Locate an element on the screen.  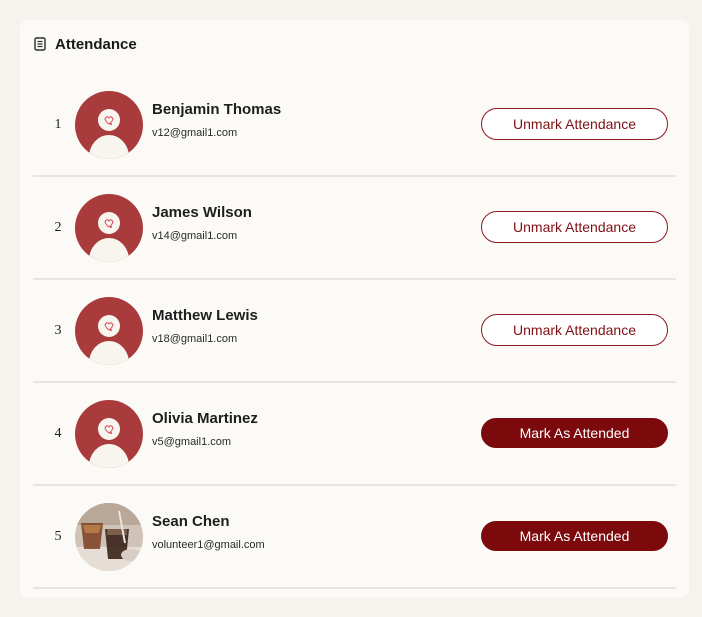
document-icon is located at coordinates (40, 44).